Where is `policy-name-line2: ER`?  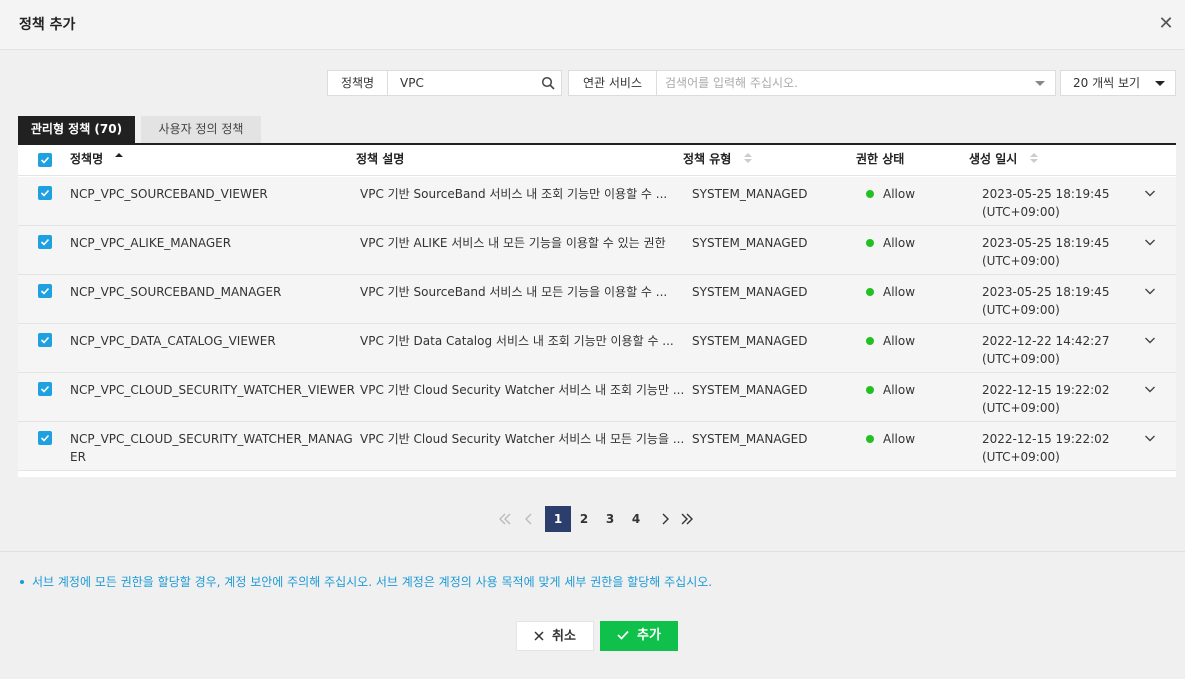 policy-name-line2: ER is located at coordinates (78, 457).